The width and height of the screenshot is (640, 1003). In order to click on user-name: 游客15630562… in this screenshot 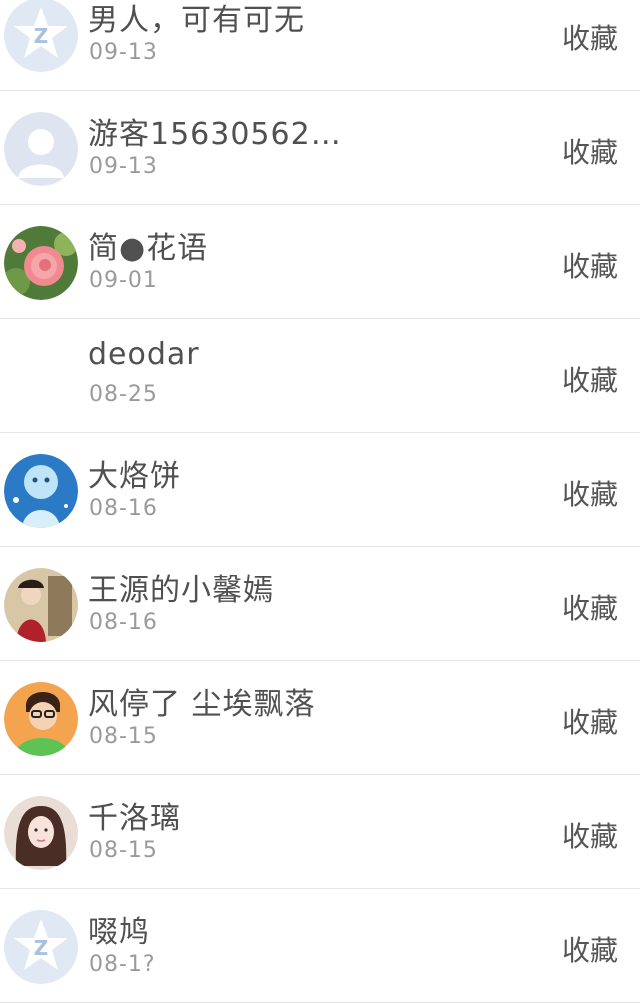, I will do `click(215, 131)`.